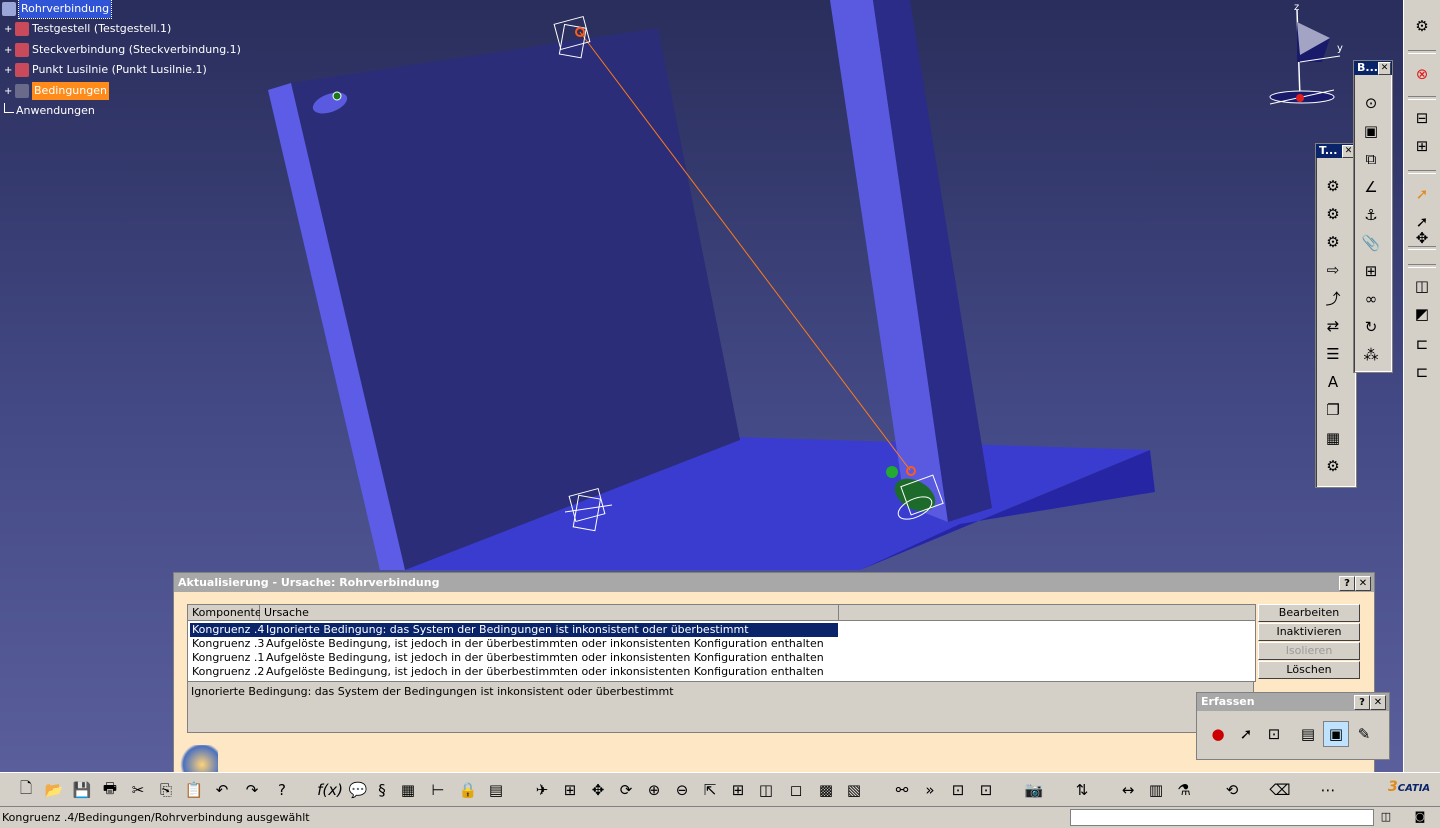  I want to click on tree-item-label: Bedingungen, so click(70, 91).